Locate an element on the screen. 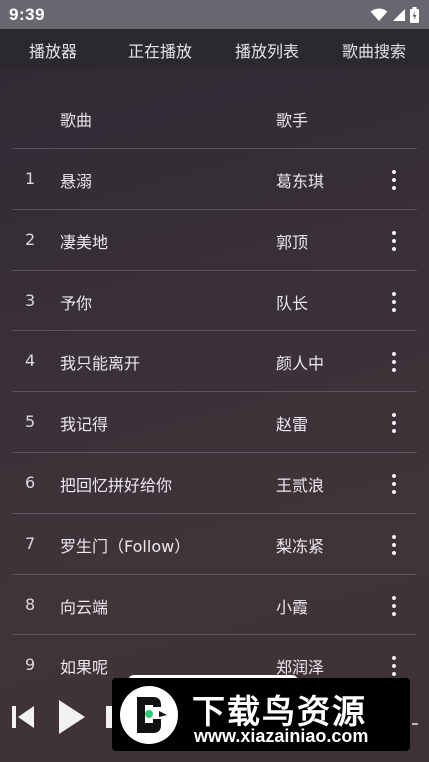 This screenshot has height=762, width=429. play-icon is located at coordinates (72, 717).